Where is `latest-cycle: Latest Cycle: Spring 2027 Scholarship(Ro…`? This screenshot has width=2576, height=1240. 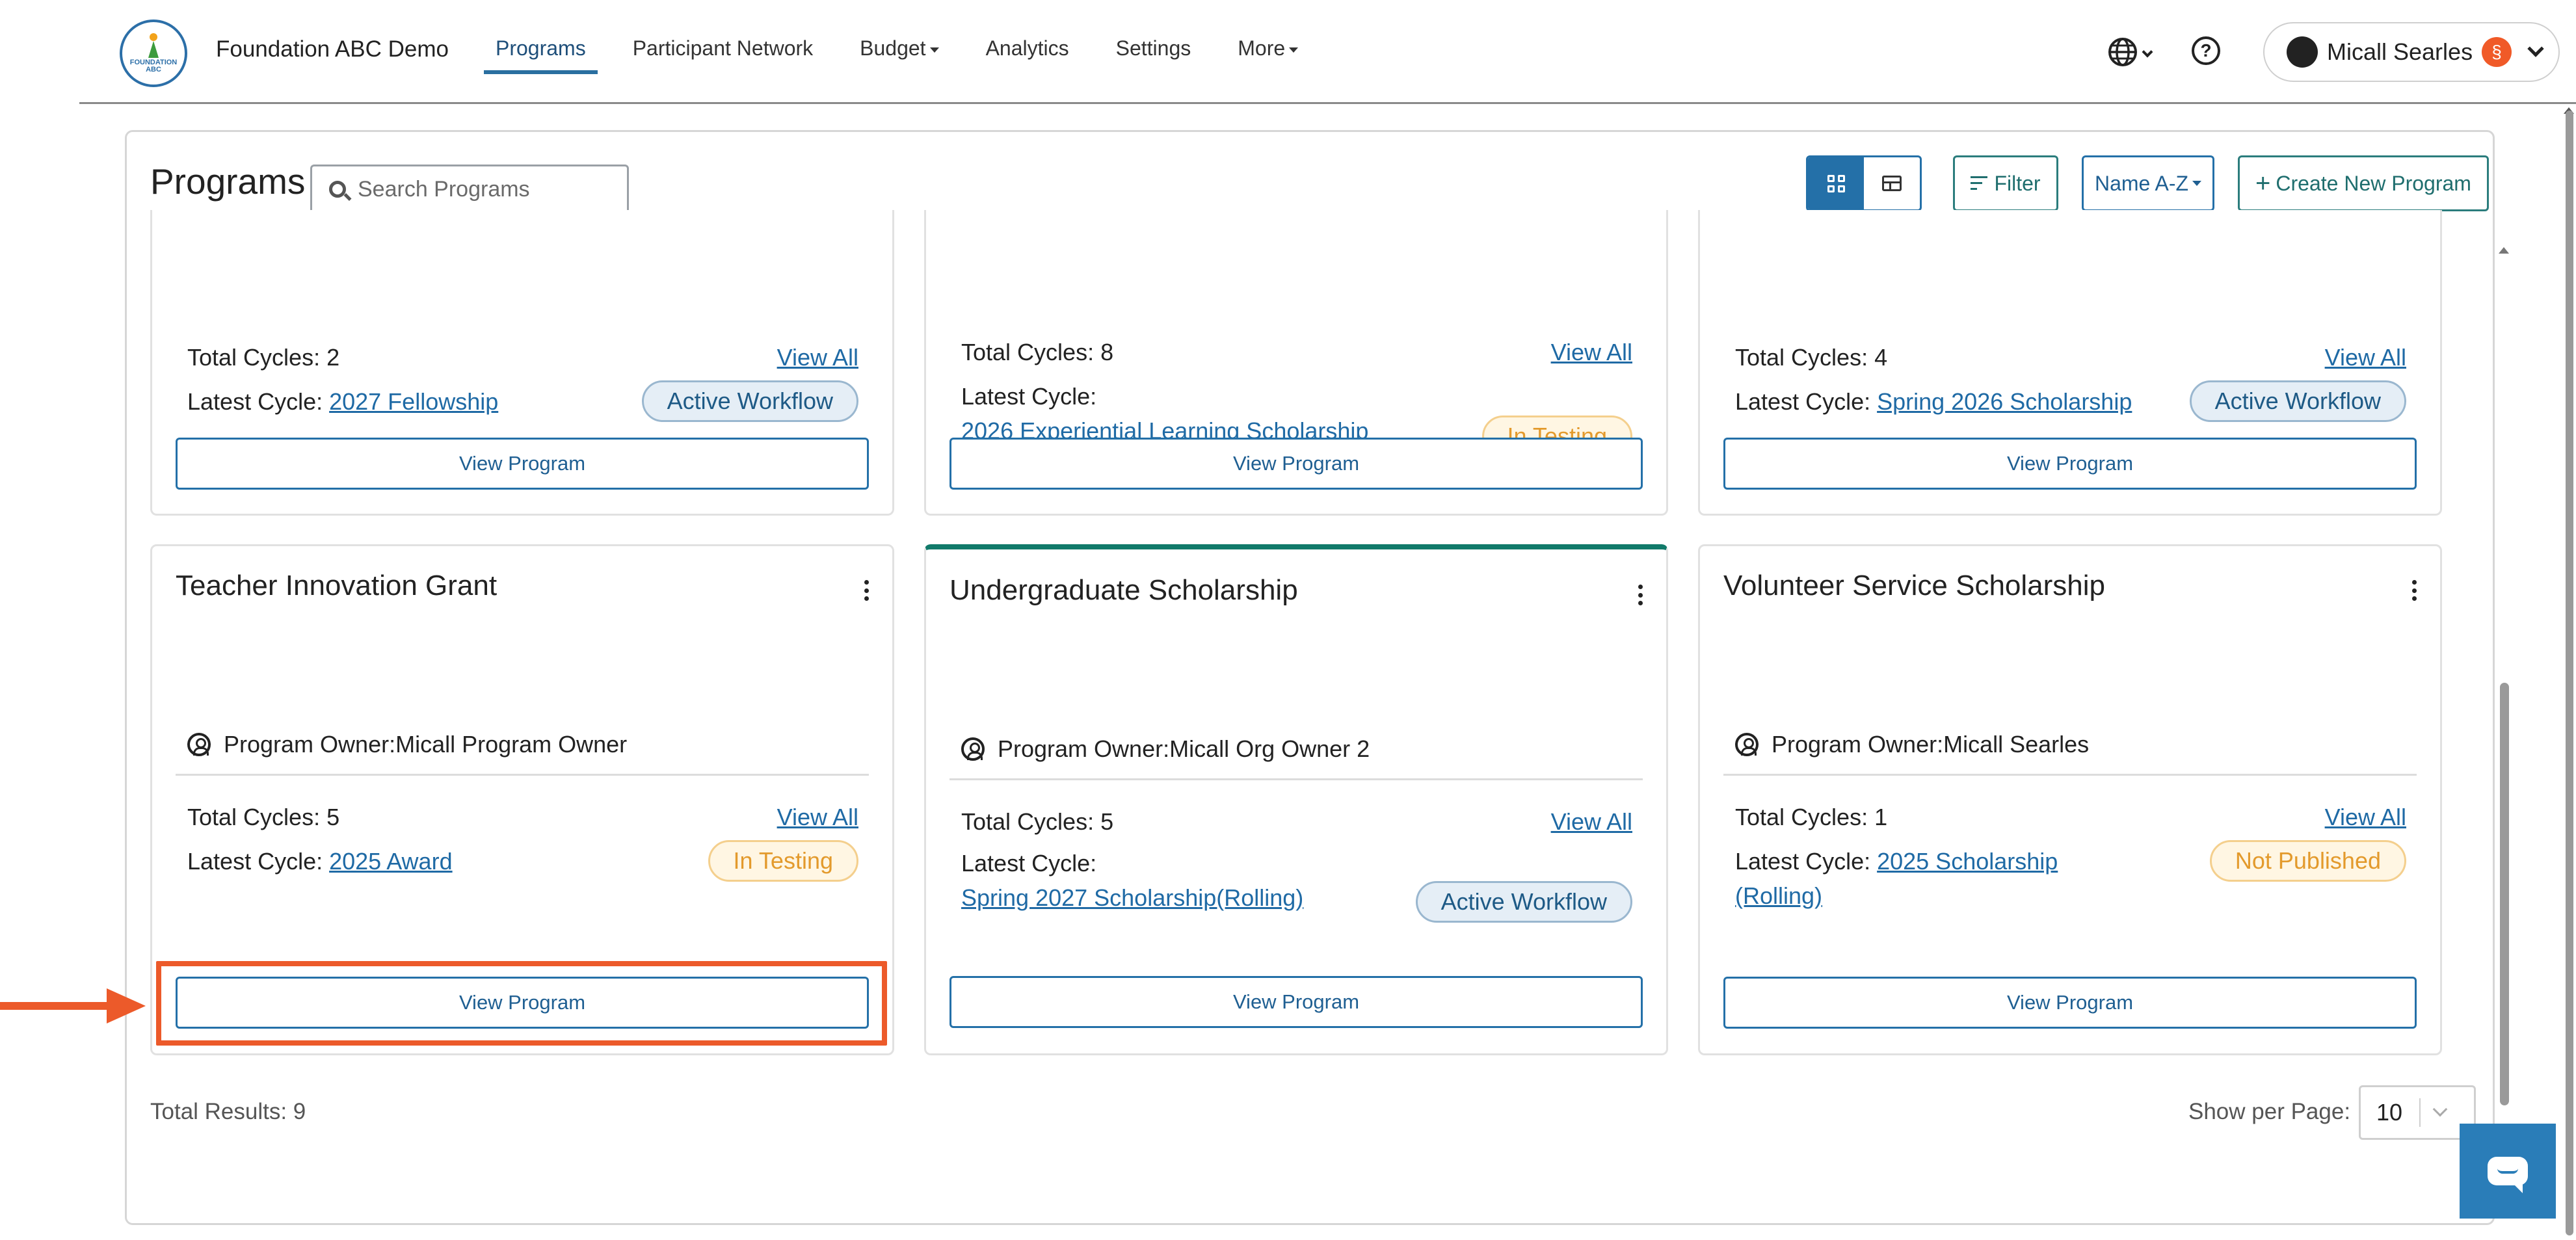 latest-cycle: Latest Cycle: Spring 2027 Scholarship(Ro… is located at coordinates (1132, 880).